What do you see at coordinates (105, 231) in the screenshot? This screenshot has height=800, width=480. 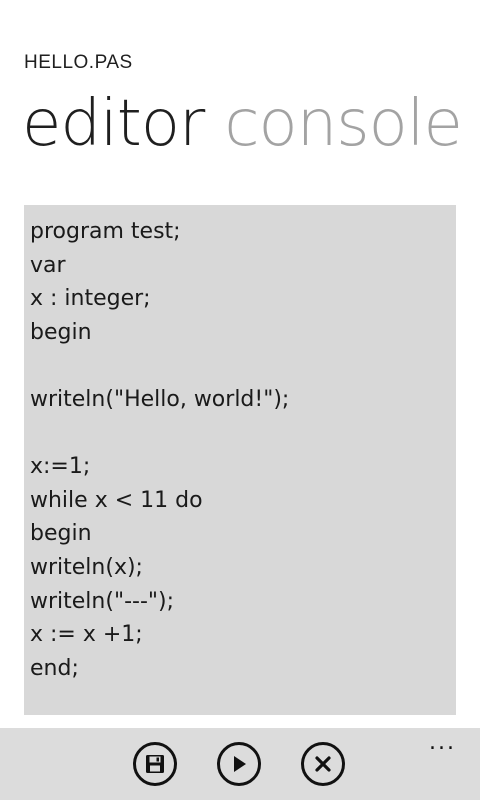 I see `code-line: program test;` at bounding box center [105, 231].